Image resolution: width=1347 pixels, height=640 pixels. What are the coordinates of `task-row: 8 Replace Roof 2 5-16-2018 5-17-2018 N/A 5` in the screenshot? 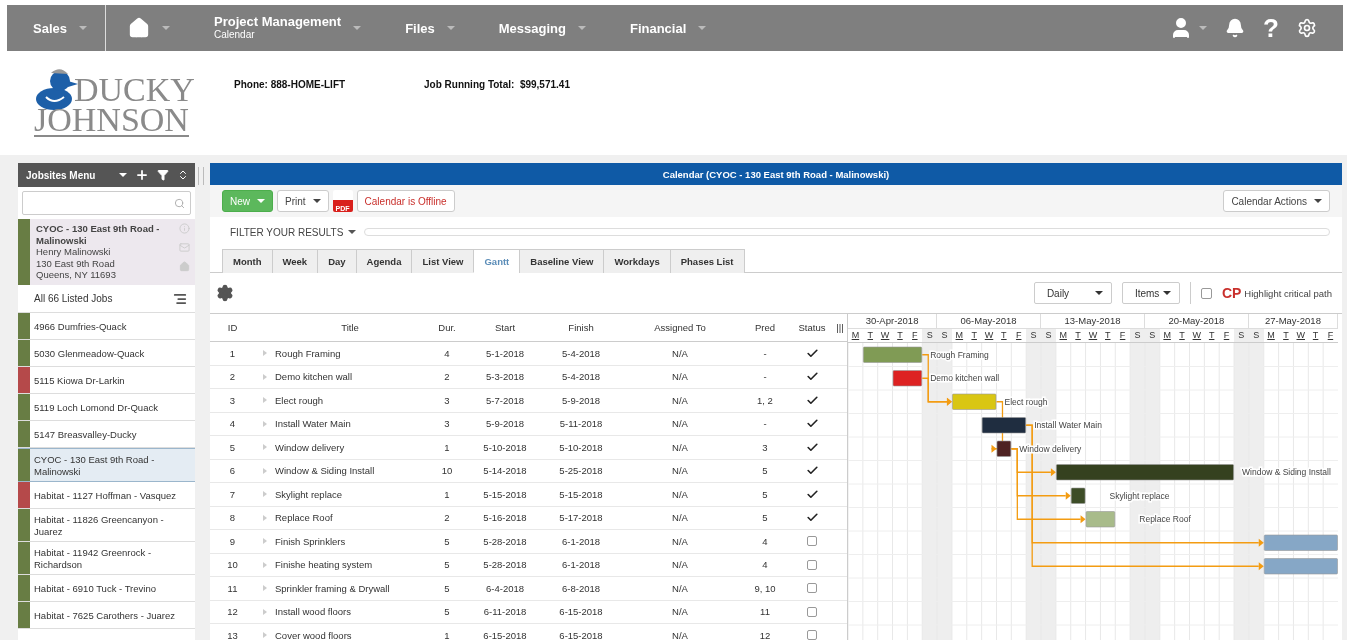 It's located at (528, 518).